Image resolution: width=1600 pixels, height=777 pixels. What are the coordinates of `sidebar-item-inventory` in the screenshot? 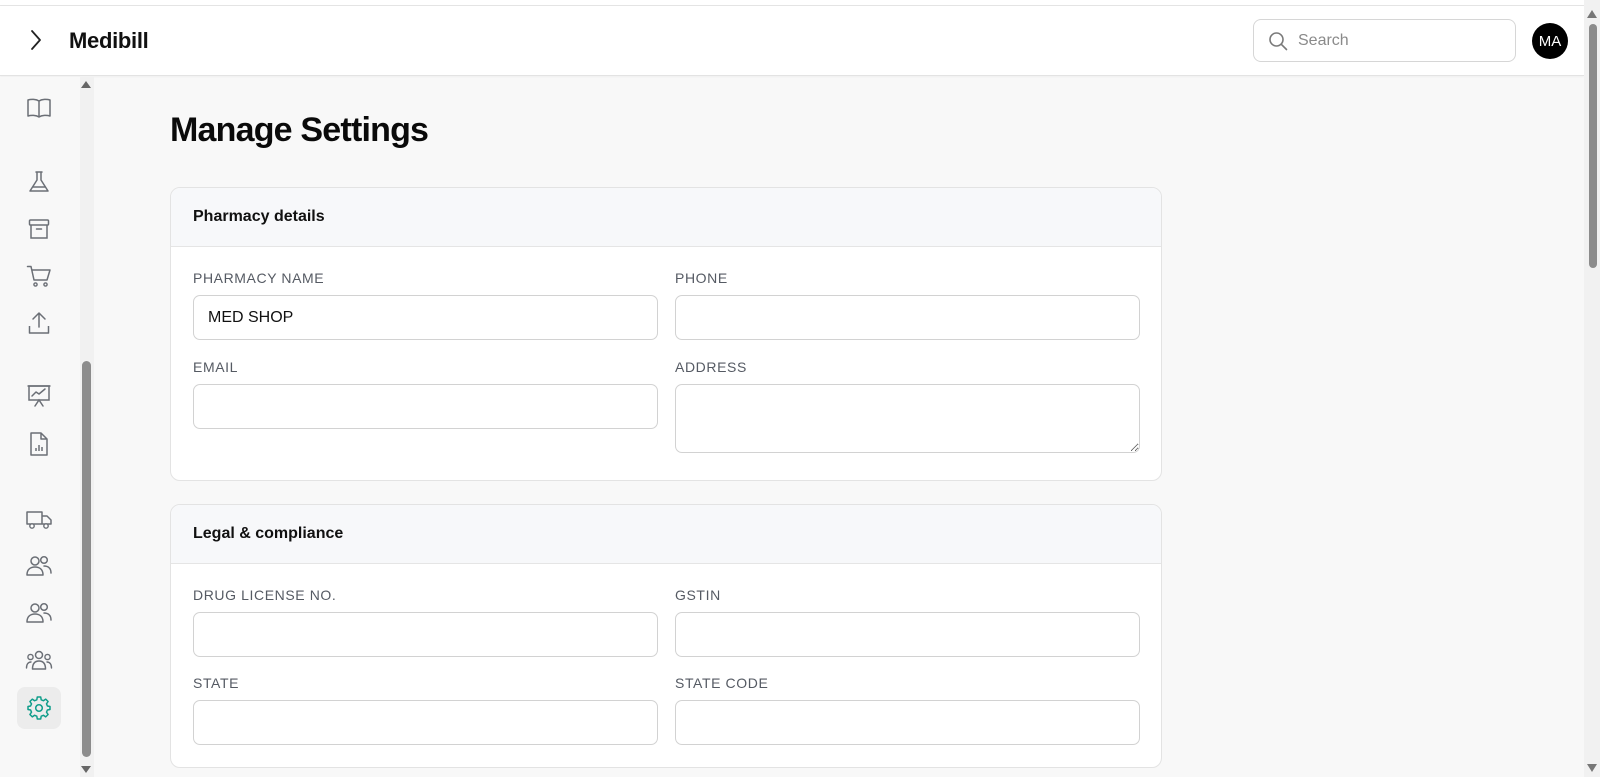 It's located at (39, 229).